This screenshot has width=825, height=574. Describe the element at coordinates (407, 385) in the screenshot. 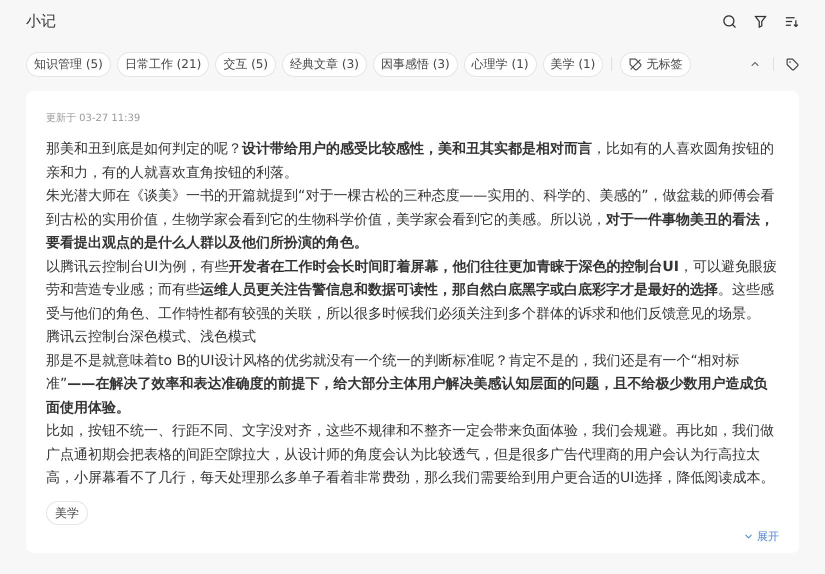

I see `note-paragraph: 那是不是就意味着to B的UI设计风格的优劣就没有一个统一的判断标准呢？肯定不是的，我们还是有一个“相对标准”——在解决了效率和表达准确度的前提下，给大部分主体用户解决美感认知层面的问题，且不给极少数用户造成负面使用体验。` at that location.